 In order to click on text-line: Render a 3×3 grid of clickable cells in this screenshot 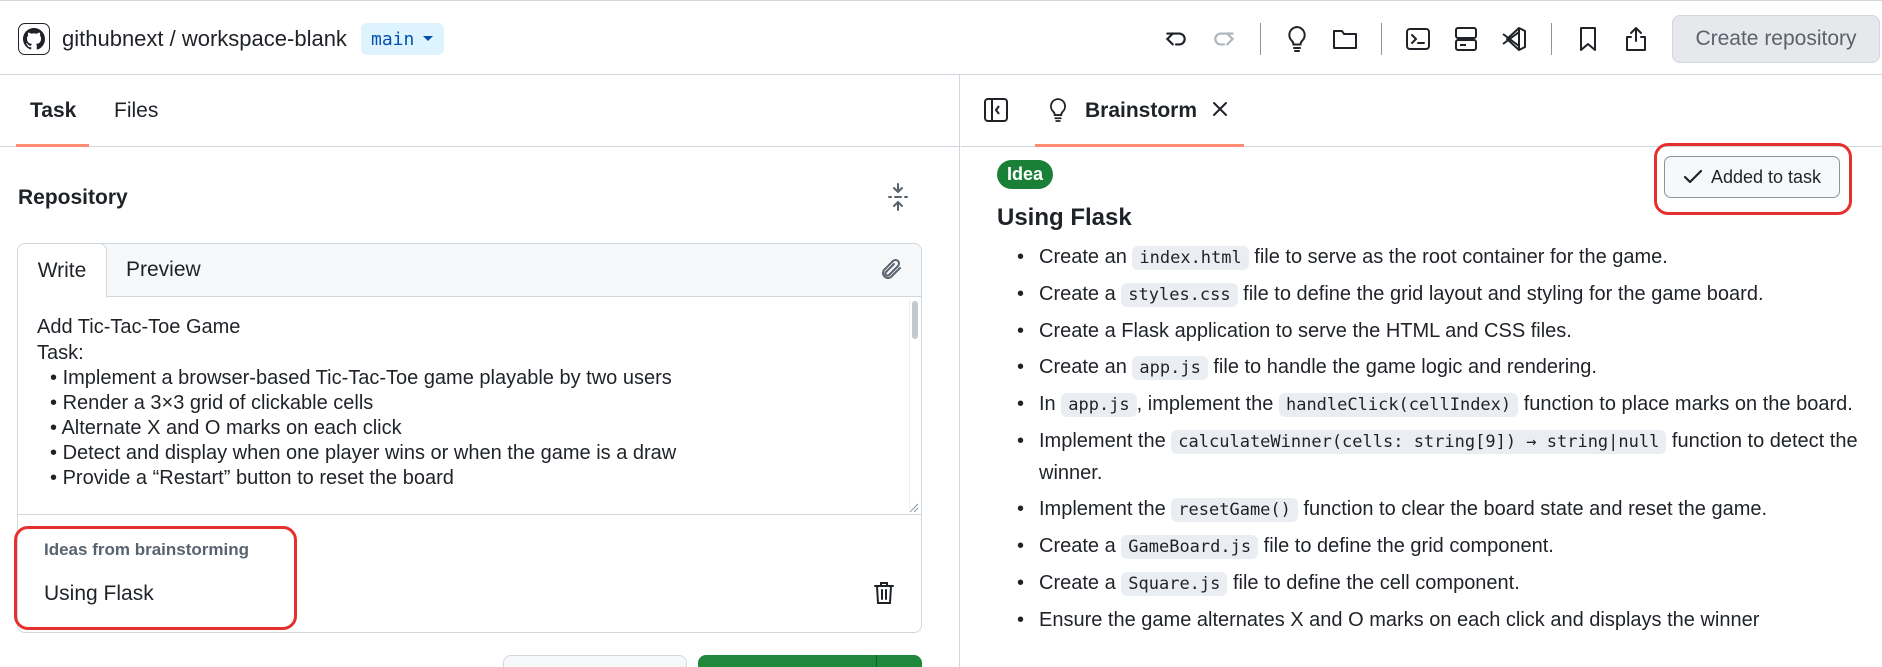, I will do `click(218, 403)`.